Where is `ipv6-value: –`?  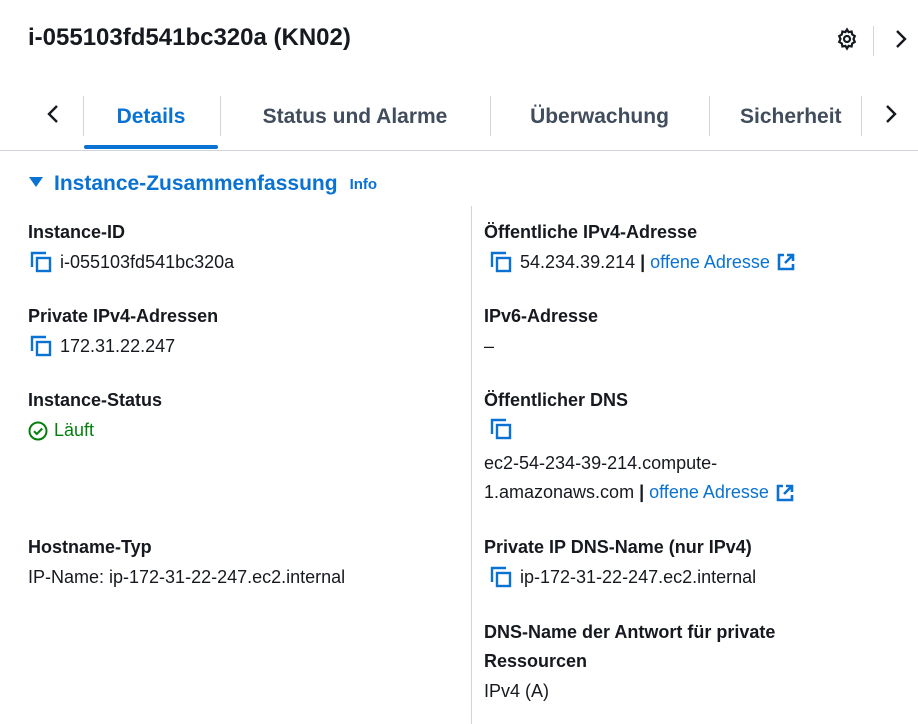
ipv6-value: – is located at coordinates (489, 346).